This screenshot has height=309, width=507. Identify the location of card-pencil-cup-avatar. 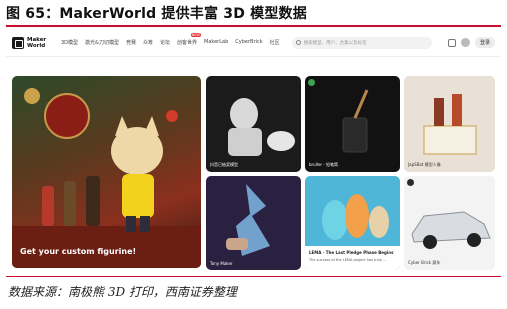
(311, 82).